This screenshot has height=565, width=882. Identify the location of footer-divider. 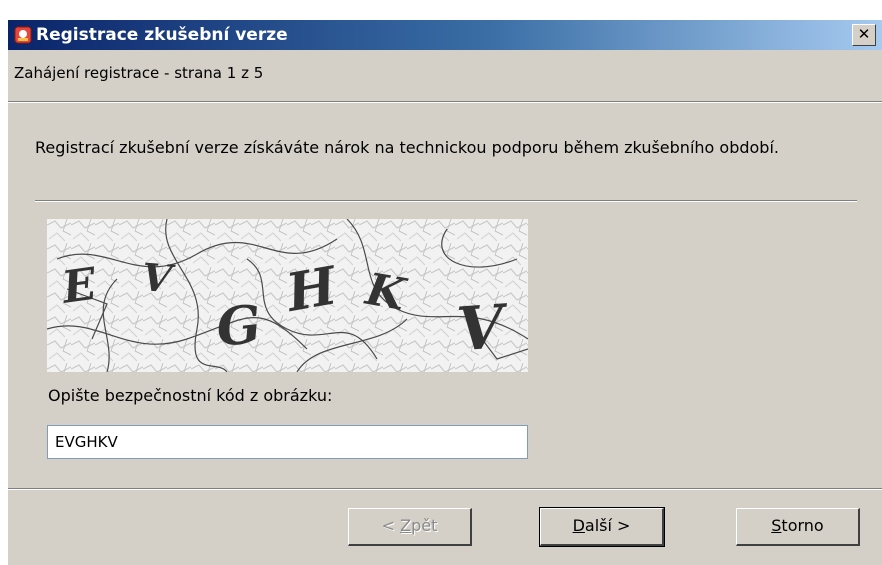
(445, 489).